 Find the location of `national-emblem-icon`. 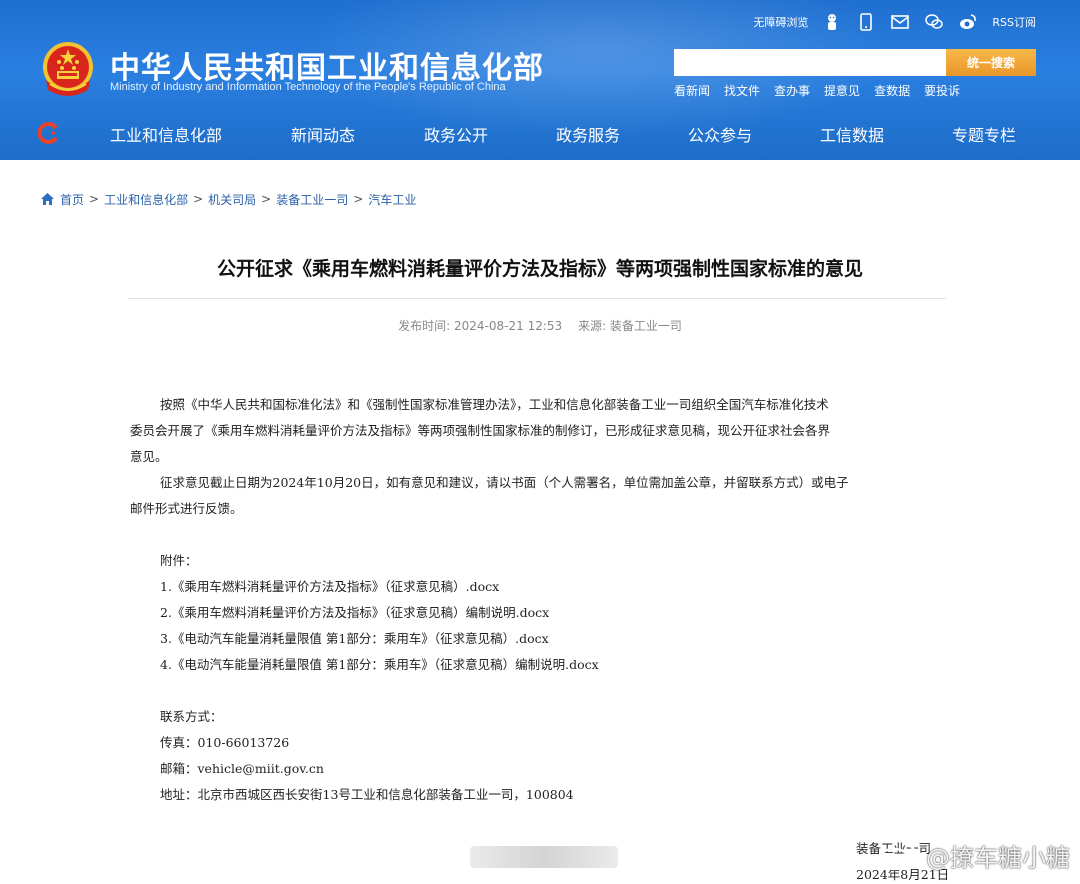

national-emblem-icon is located at coordinates (68, 69).